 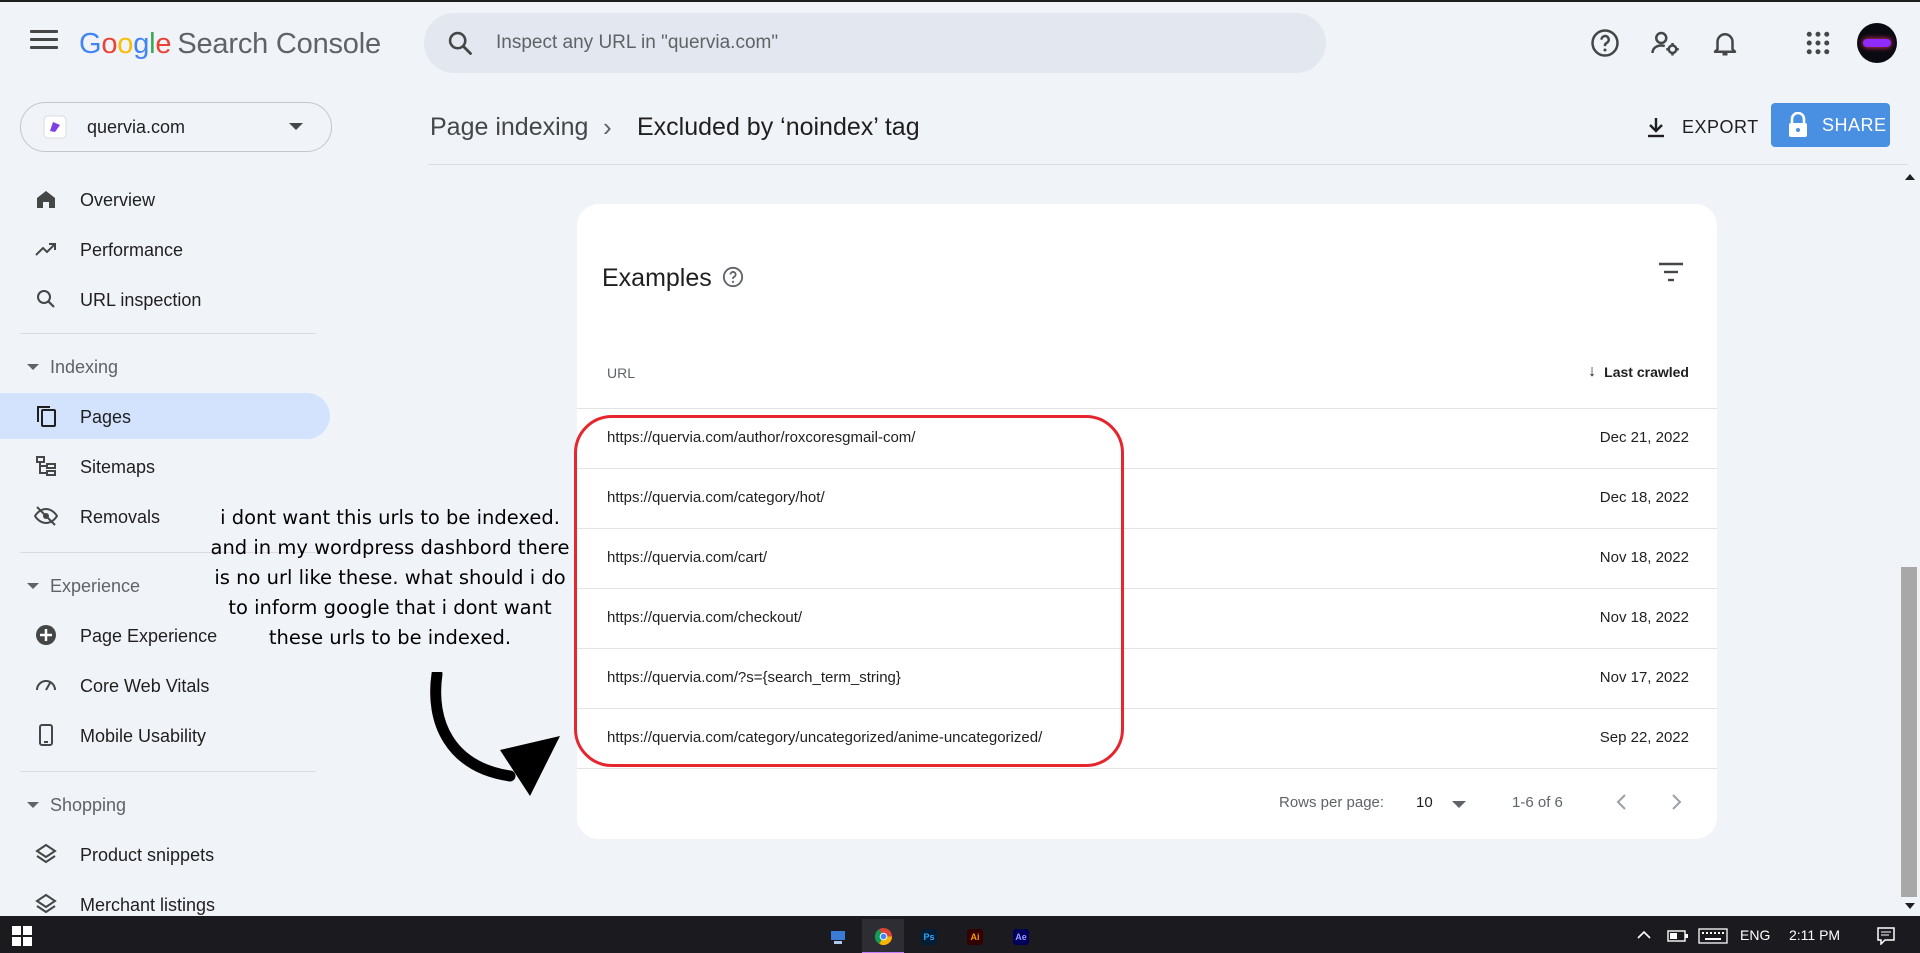 What do you see at coordinates (1665, 43) in the screenshot?
I see `account-settings-icon` at bounding box center [1665, 43].